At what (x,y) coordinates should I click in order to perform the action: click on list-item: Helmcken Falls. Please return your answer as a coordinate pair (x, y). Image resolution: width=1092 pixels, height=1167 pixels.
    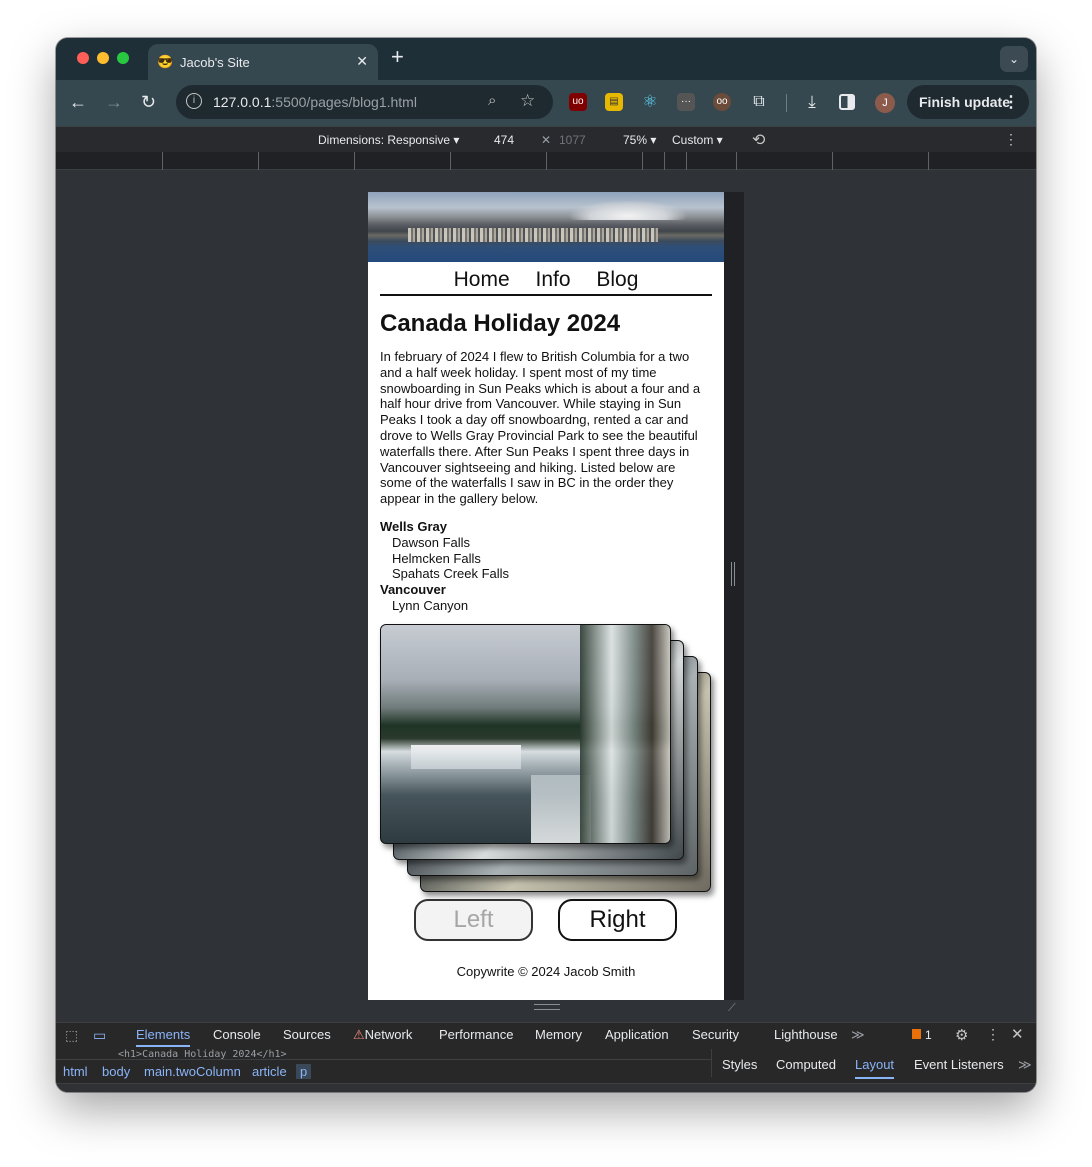
    Looking at the image, I should click on (436, 558).